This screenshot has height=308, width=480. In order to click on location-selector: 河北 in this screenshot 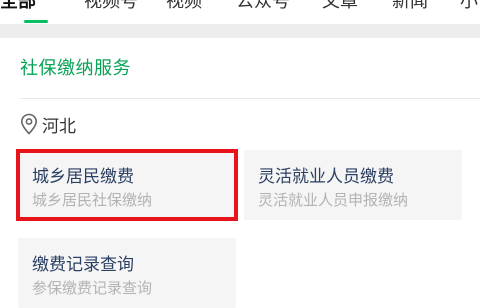, I will do `click(48, 124)`.